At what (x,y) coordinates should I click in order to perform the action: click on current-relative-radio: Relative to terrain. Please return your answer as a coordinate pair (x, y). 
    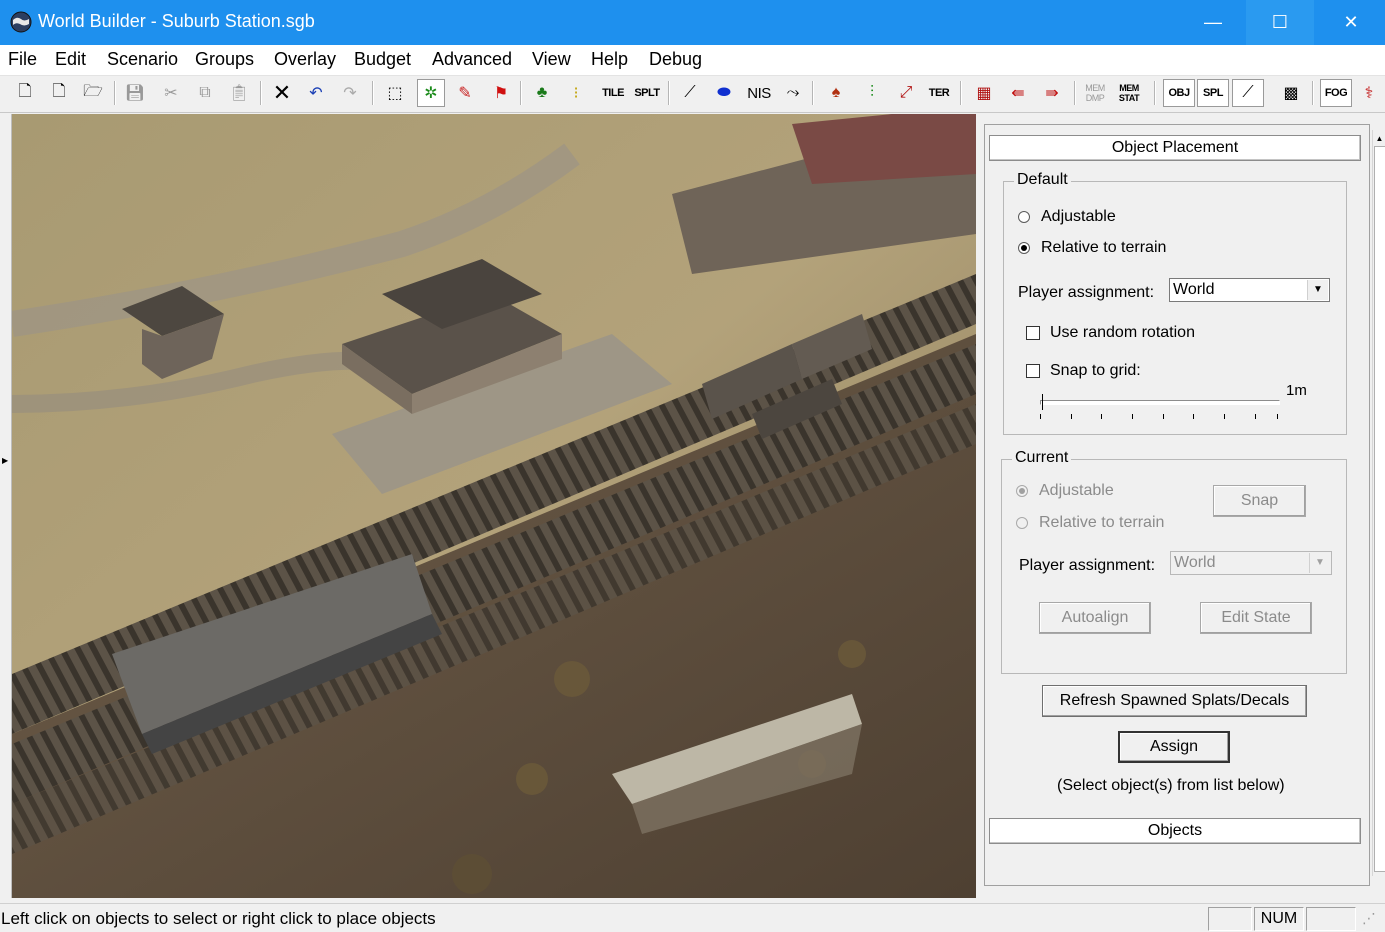
    Looking at the image, I should click on (1090, 523).